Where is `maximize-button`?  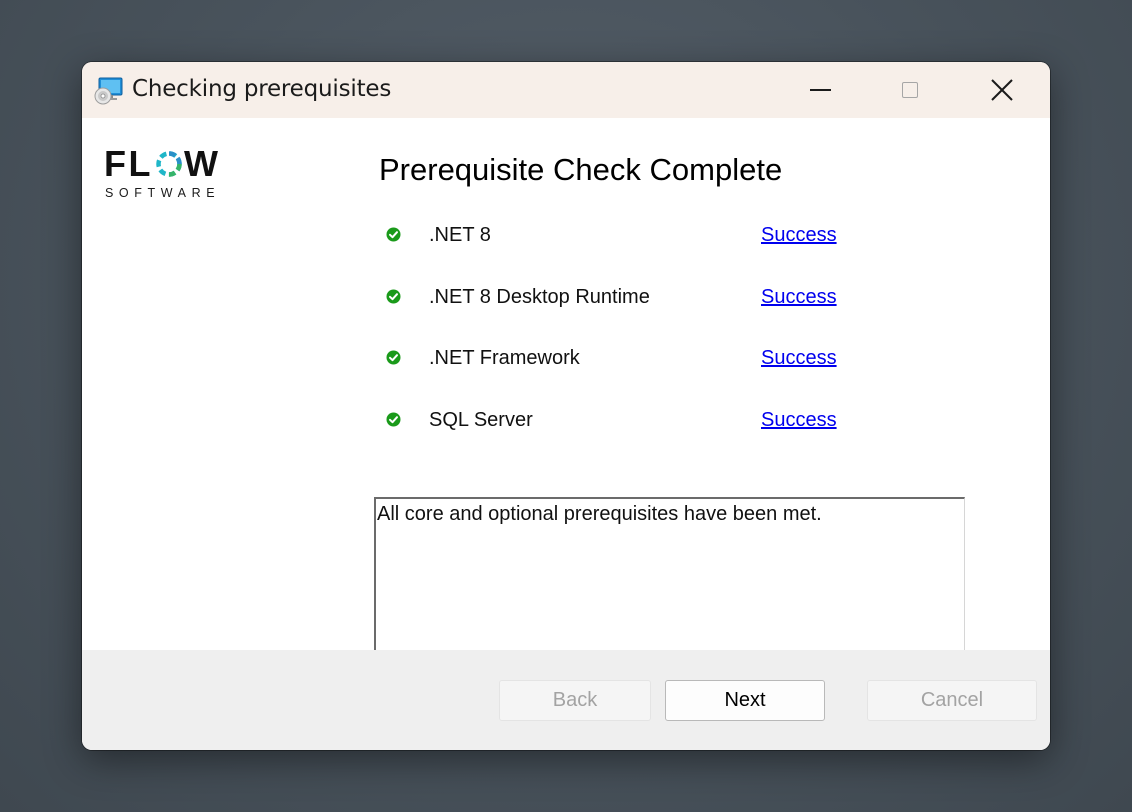
maximize-button is located at coordinates (910, 90).